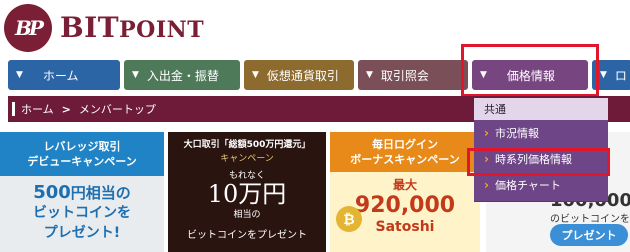 This screenshot has width=630, height=252. Describe the element at coordinates (589, 235) in the screenshot. I see `banner-present-button: プレゼント` at that location.